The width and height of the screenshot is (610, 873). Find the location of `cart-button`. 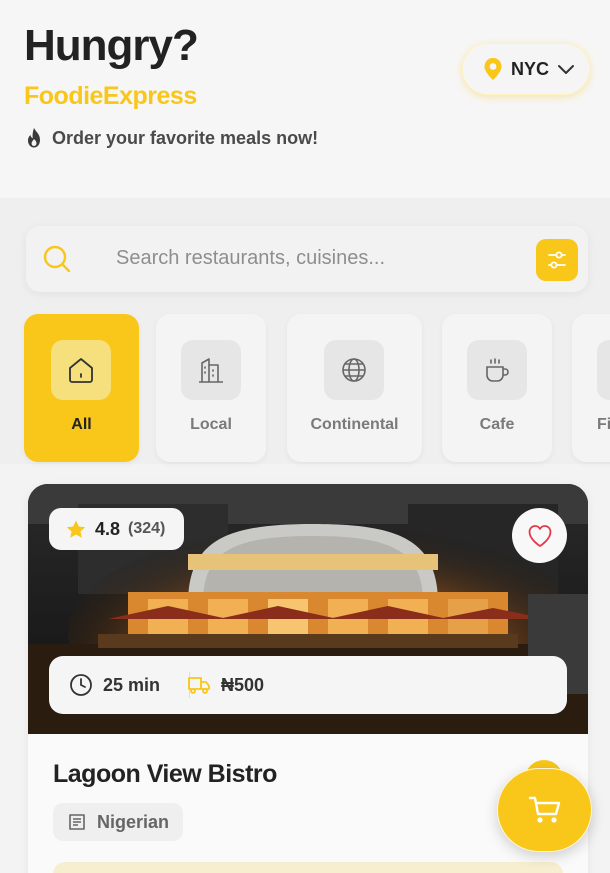

cart-button is located at coordinates (544, 810).